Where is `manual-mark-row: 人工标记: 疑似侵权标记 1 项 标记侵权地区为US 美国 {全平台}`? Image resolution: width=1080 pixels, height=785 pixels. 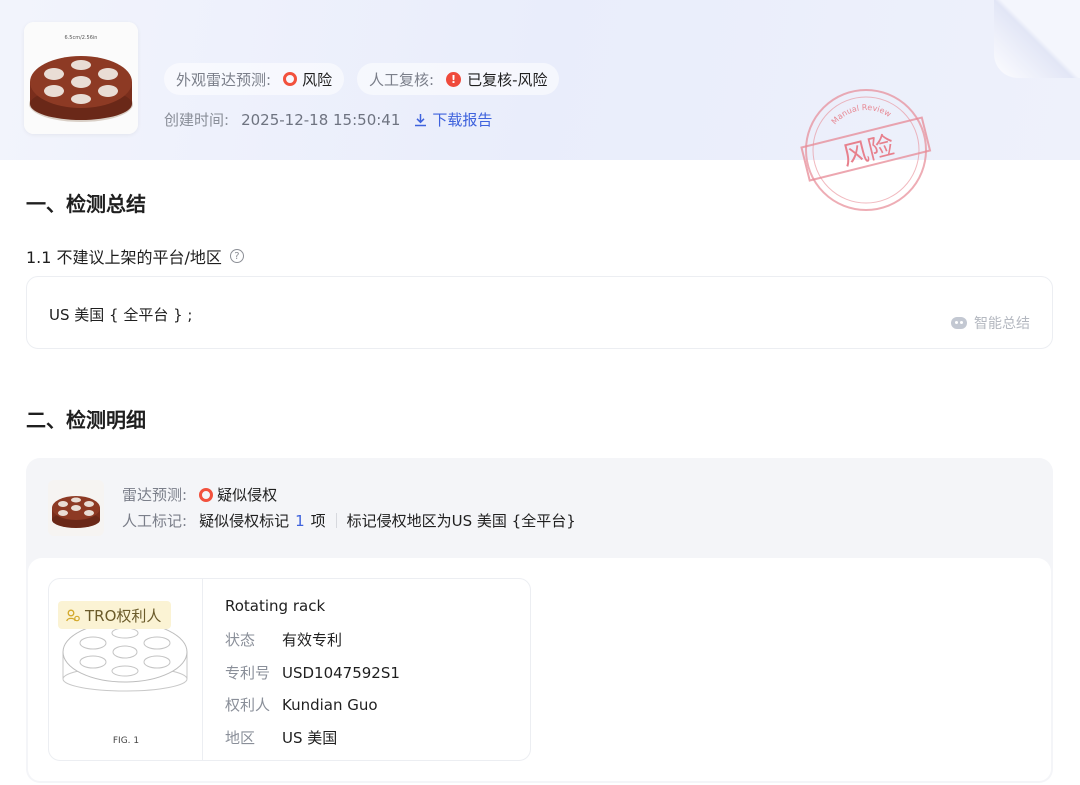
manual-mark-row: 人工标记: 疑似侵权标记 1 项 标记侵权地区为US 美国 {全平台} is located at coordinates (349, 520).